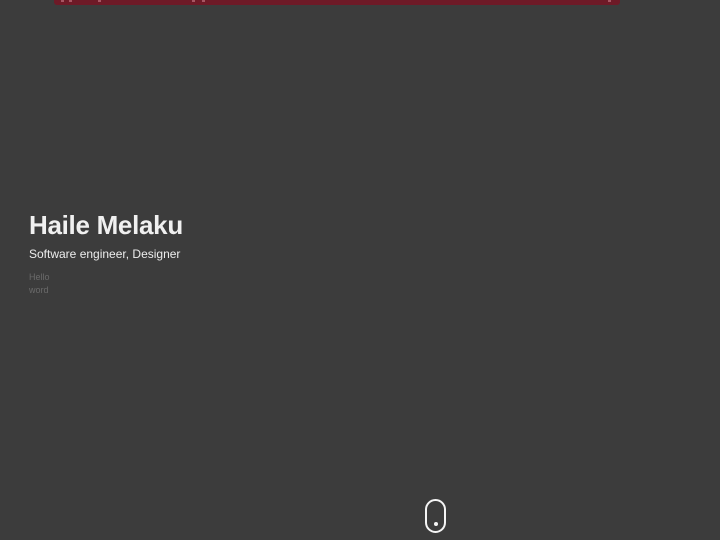  What do you see at coordinates (106, 225) in the screenshot?
I see `hero-name: Haile Melaku` at bounding box center [106, 225].